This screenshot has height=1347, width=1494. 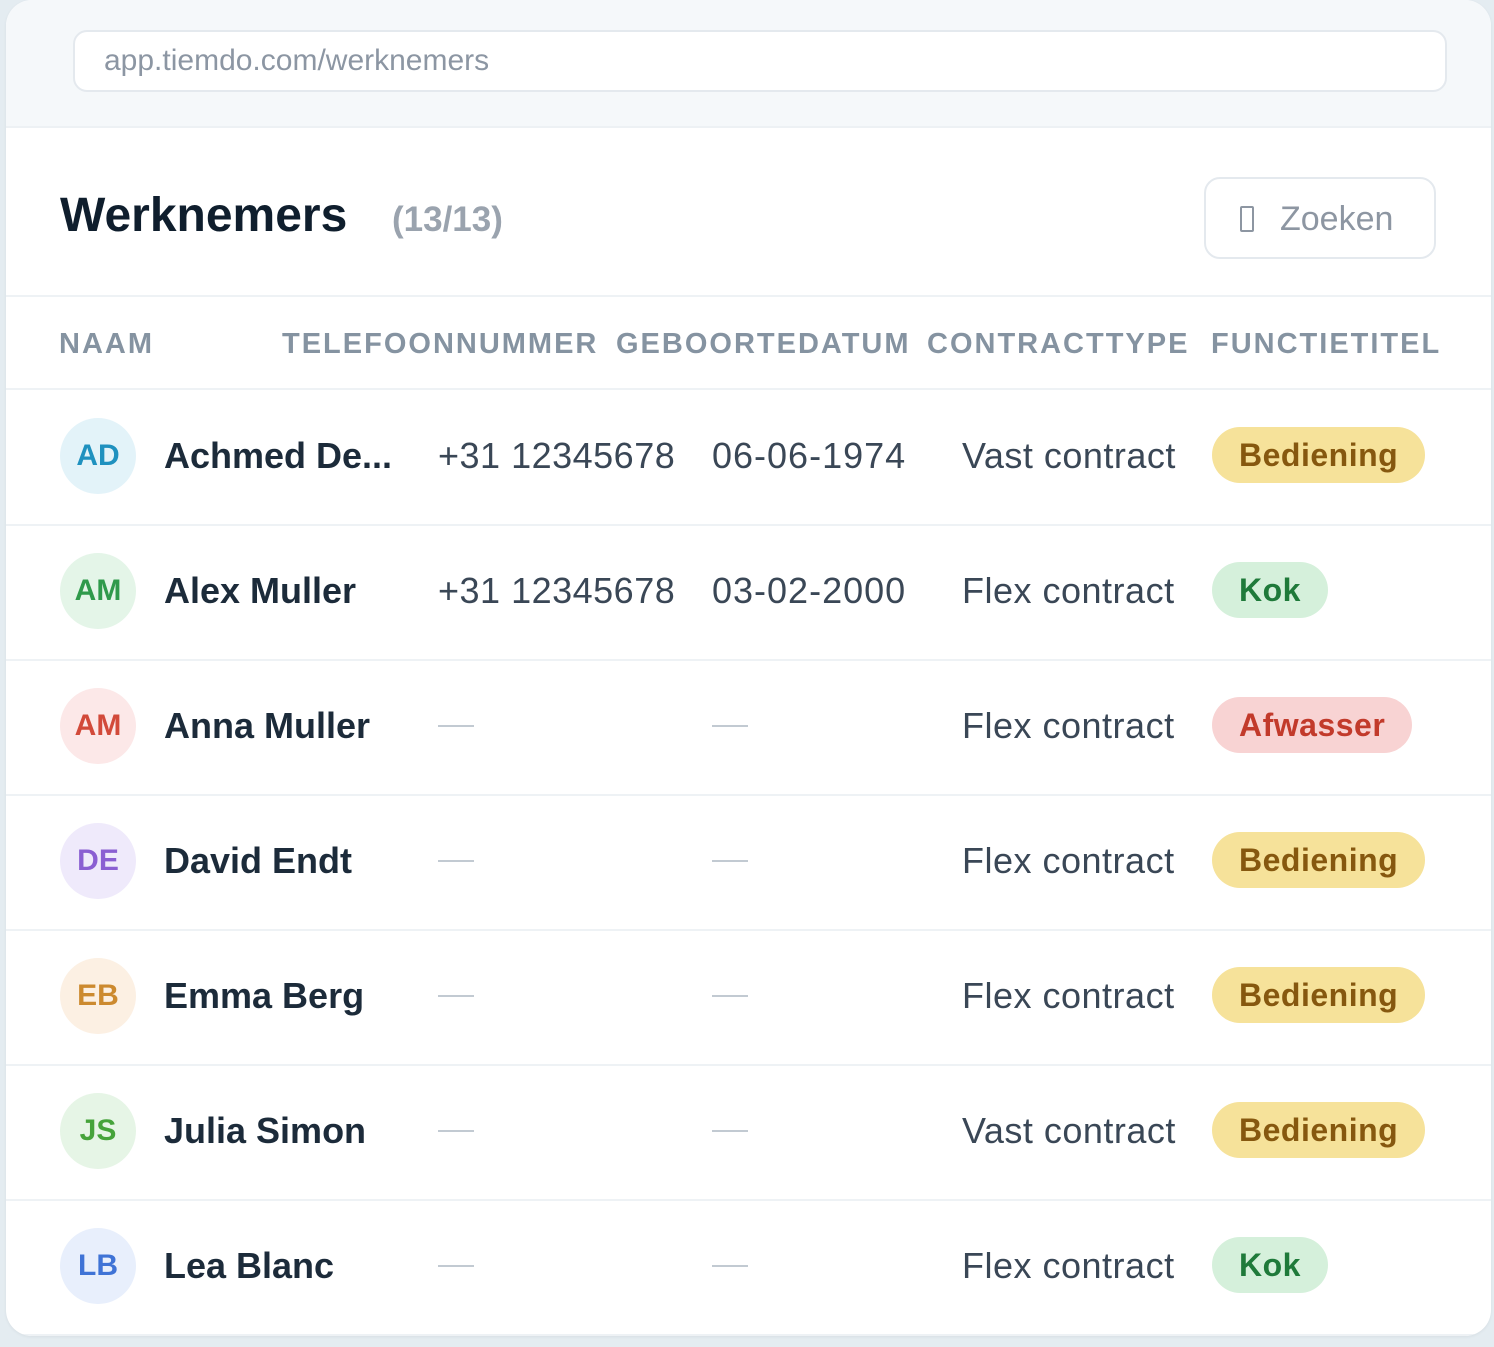 What do you see at coordinates (106, 344) in the screenshot?
I see `column-header-name: NAAM` at bounding box center [106, 344].